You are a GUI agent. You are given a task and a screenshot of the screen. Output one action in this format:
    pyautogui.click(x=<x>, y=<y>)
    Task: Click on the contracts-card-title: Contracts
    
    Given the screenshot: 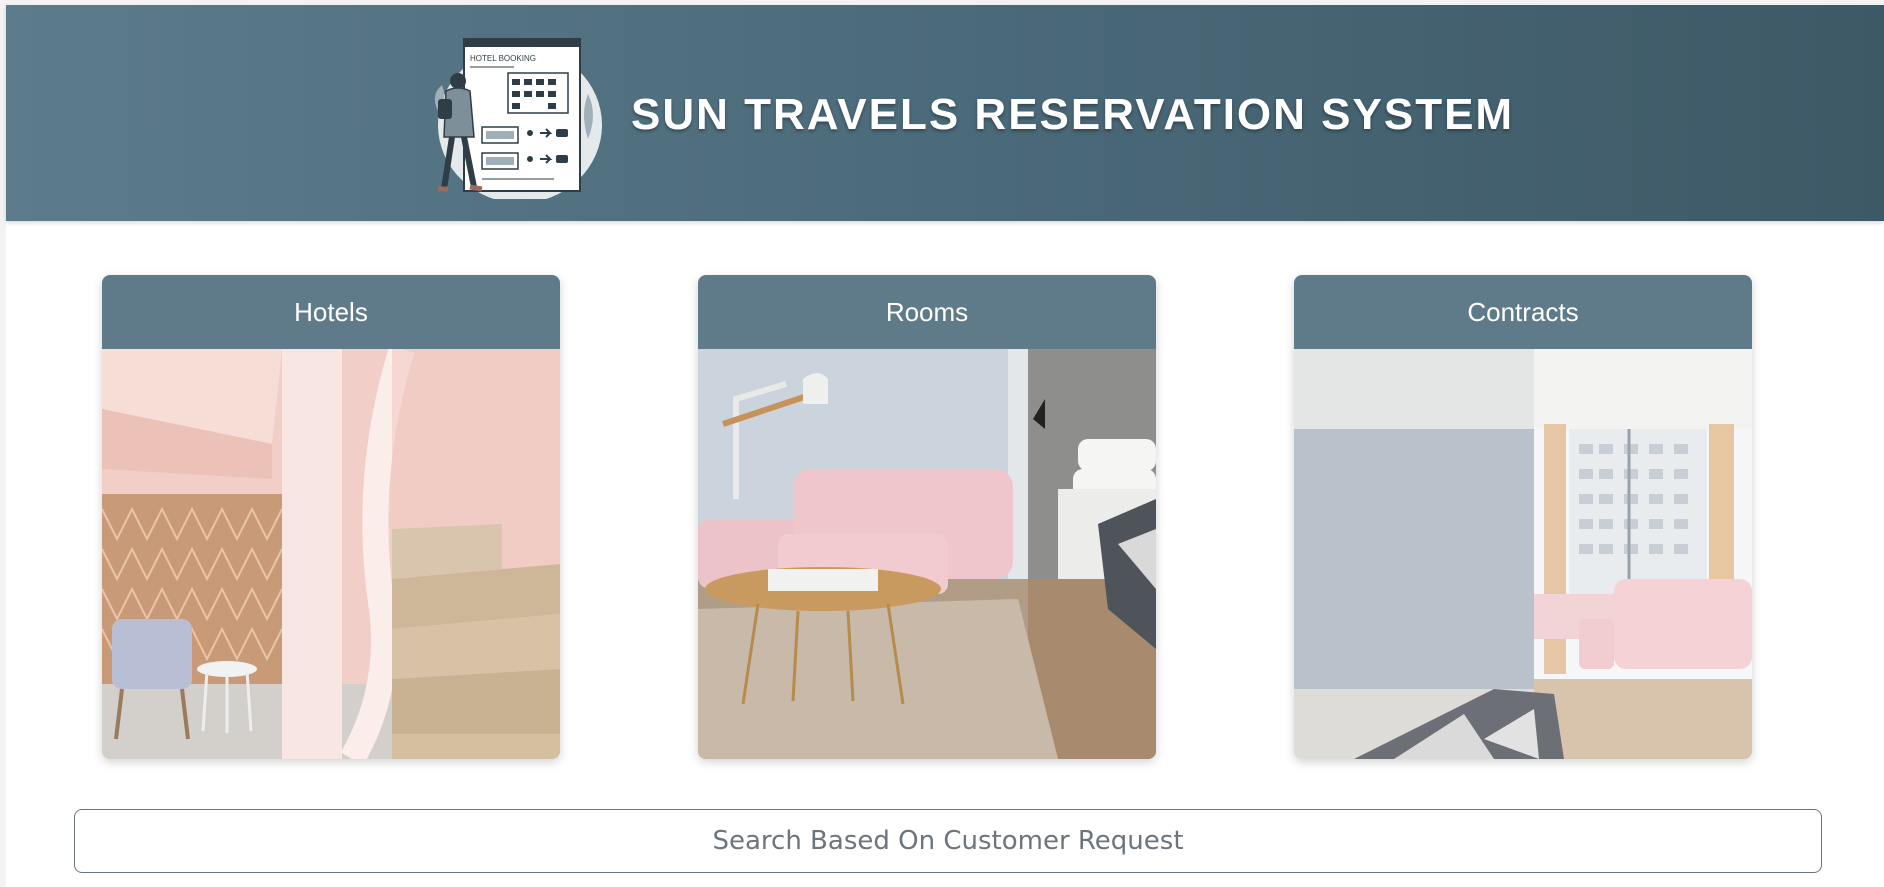 What is the action you would take?
    pyautogui.click(x=1523, y=312)
    